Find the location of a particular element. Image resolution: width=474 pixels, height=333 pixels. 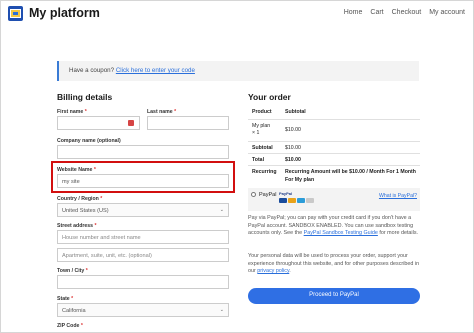

website-field: my site is located at coordinates (143, 181).